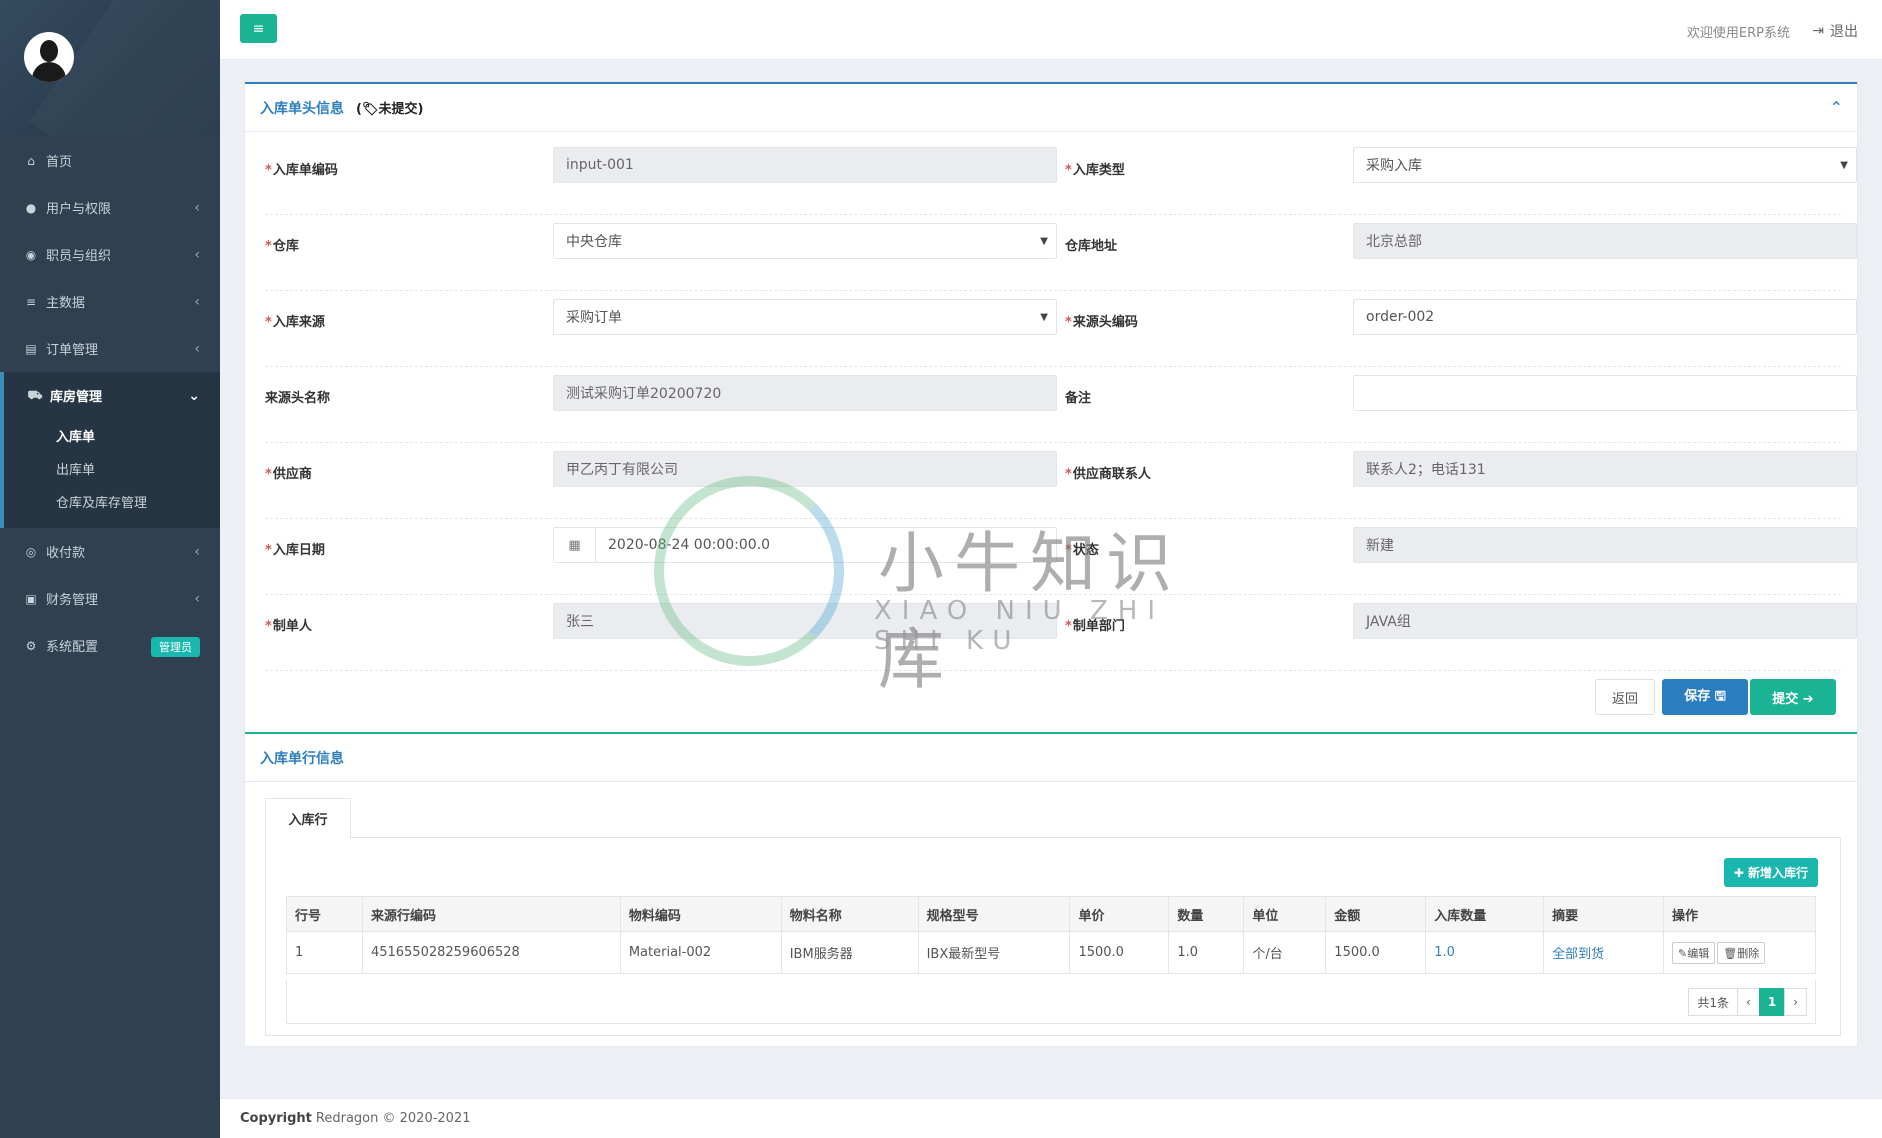 The height and width of the screenshot is (1138, 1882). I want to click on inbound-type-select: 采购入库 ▼, so click(1605, 165).